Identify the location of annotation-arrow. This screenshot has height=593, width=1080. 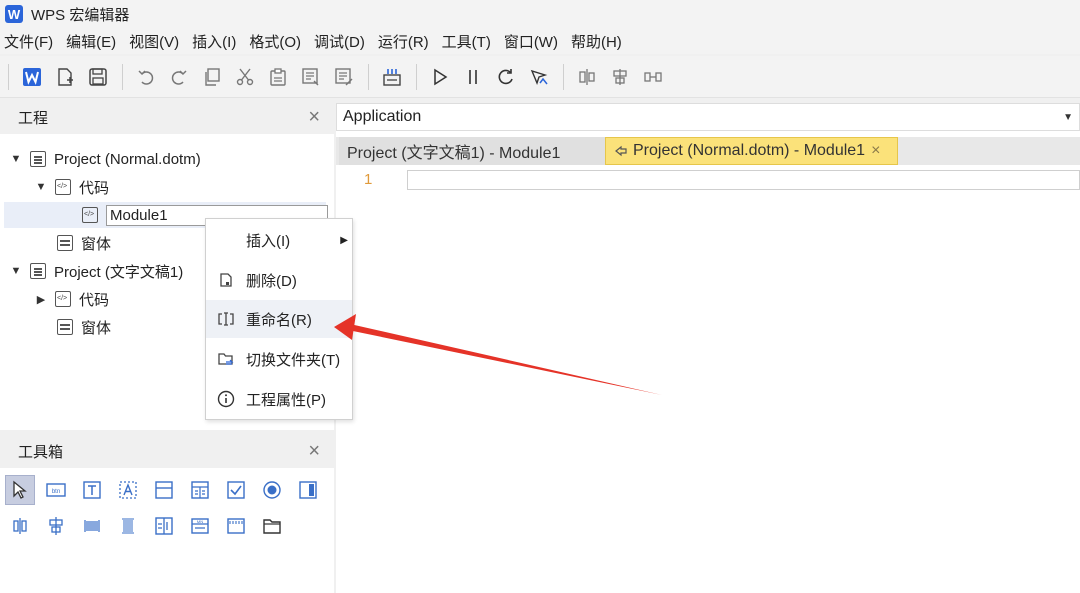
(498, 354).